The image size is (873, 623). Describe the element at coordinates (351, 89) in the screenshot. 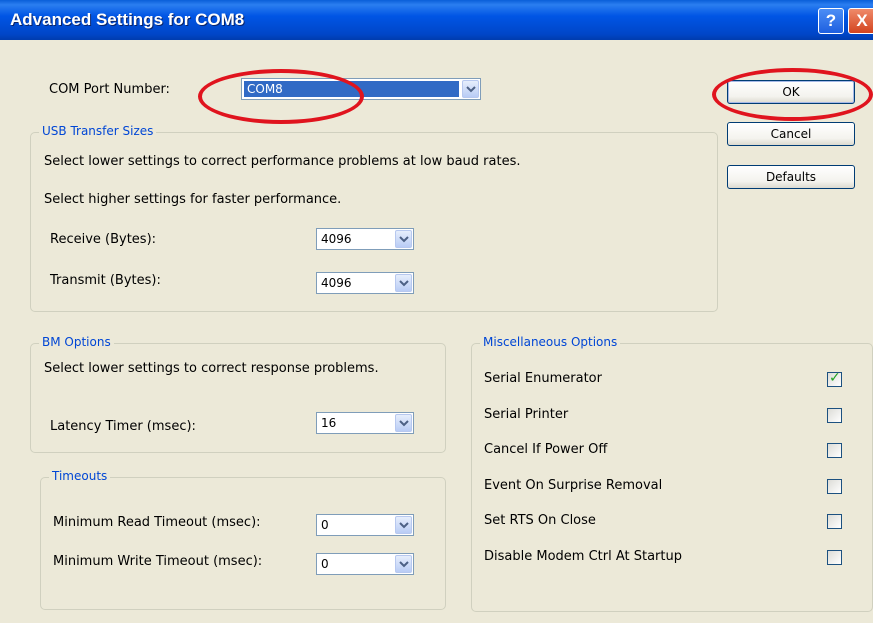

I see `com-port-value: COM8` at that location.